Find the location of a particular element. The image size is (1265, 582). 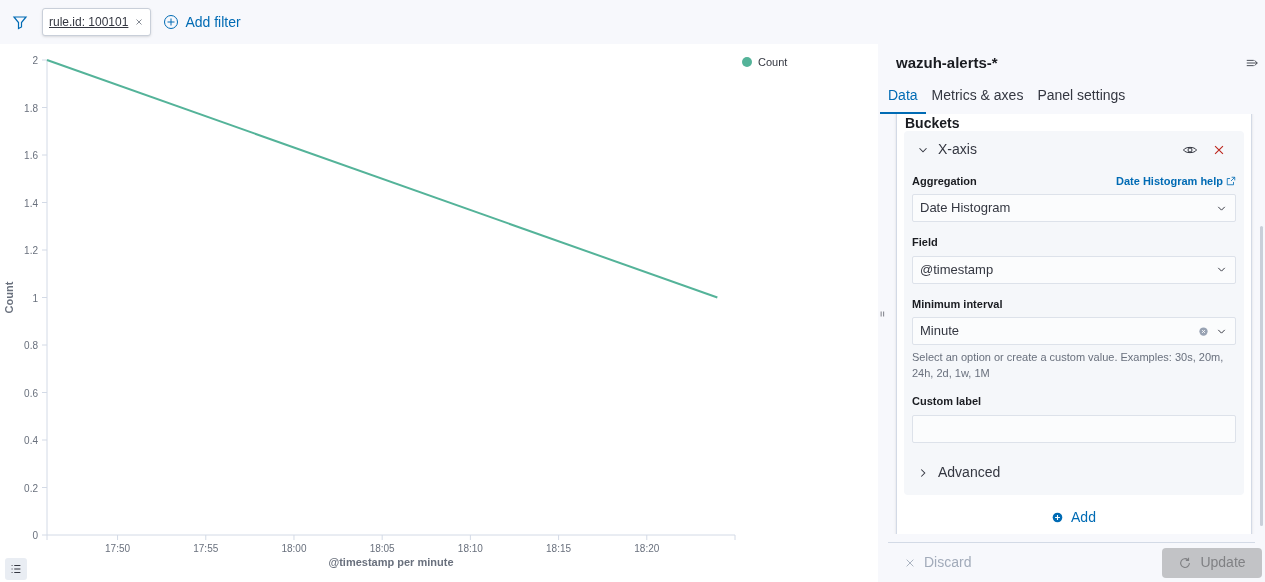

list-icon is located at coordinates (16, 569).